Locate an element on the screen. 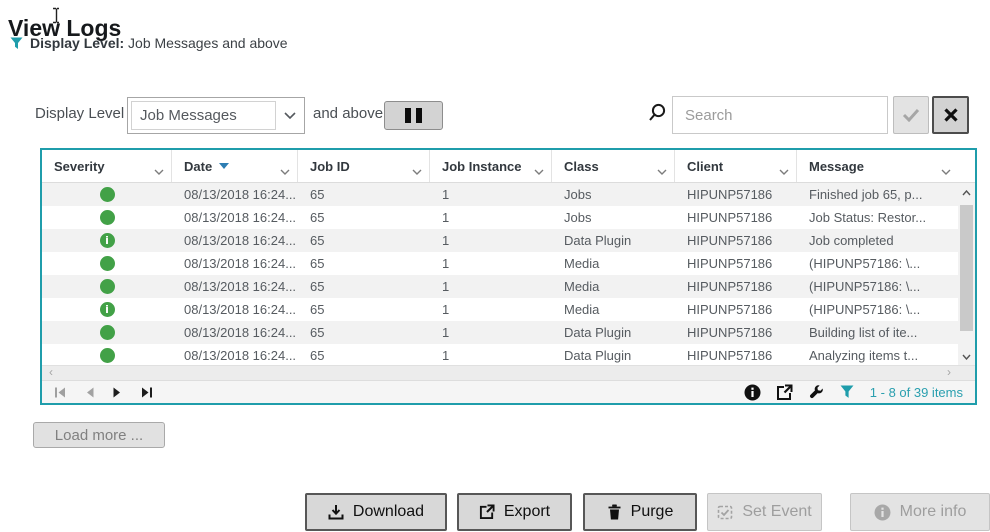  next-page-button is located at coordinates (117, 392).